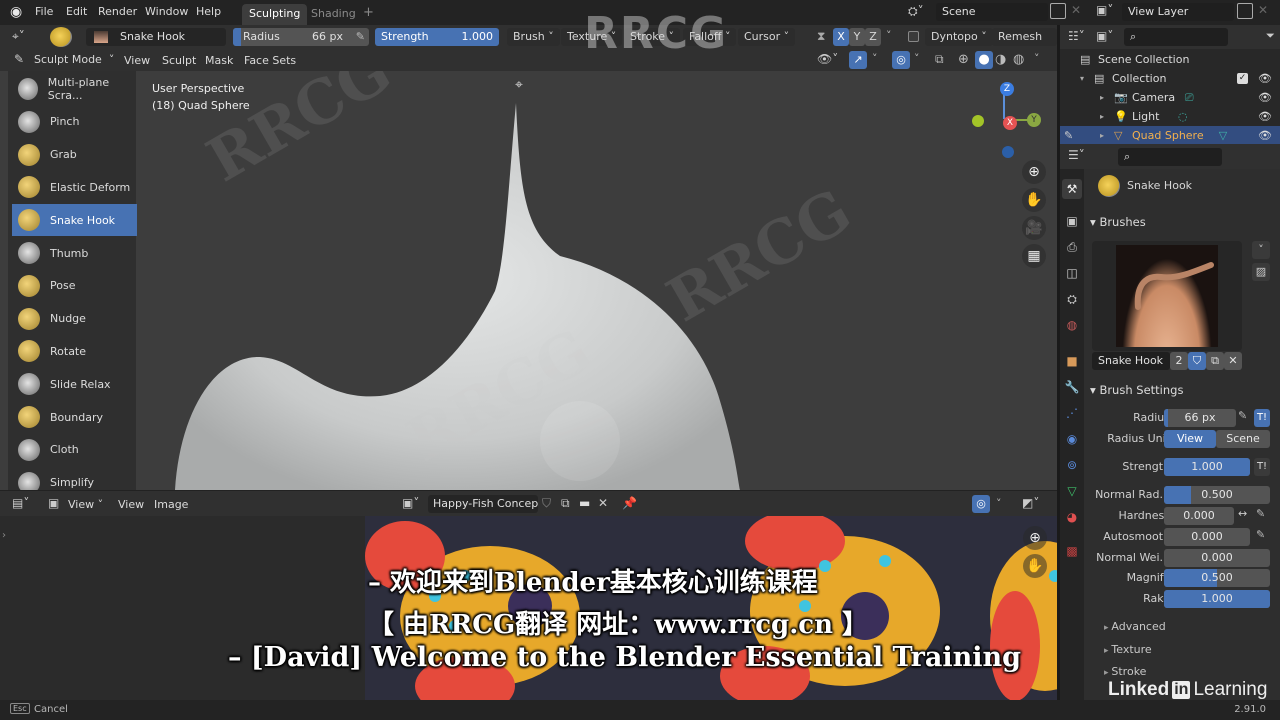  Describe the element at coordinates (1034, 120) in the screenshot. I see `gizmo-y-axis: Y` at that location.